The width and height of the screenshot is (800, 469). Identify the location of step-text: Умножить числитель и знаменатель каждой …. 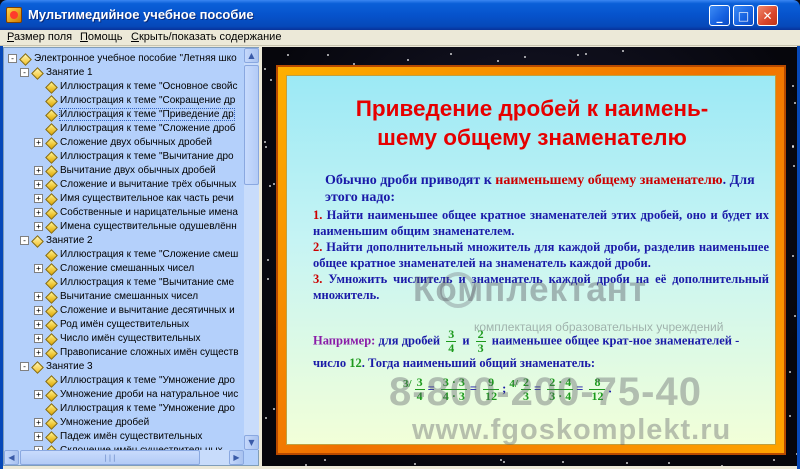
(541, 287).